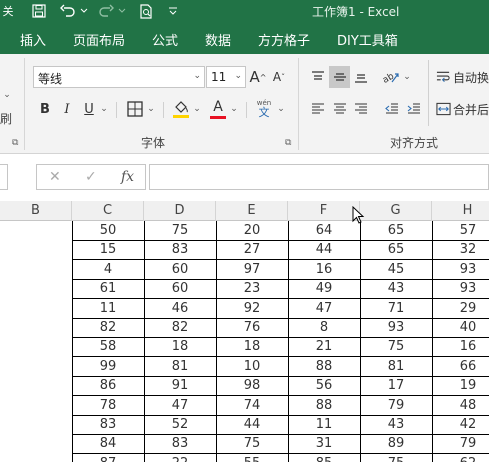 The height and width of the screenshot is (462, 489). Describe the element at coordinates (180, 288) in the screenshot. I see `cell-d4: 60` at that location.